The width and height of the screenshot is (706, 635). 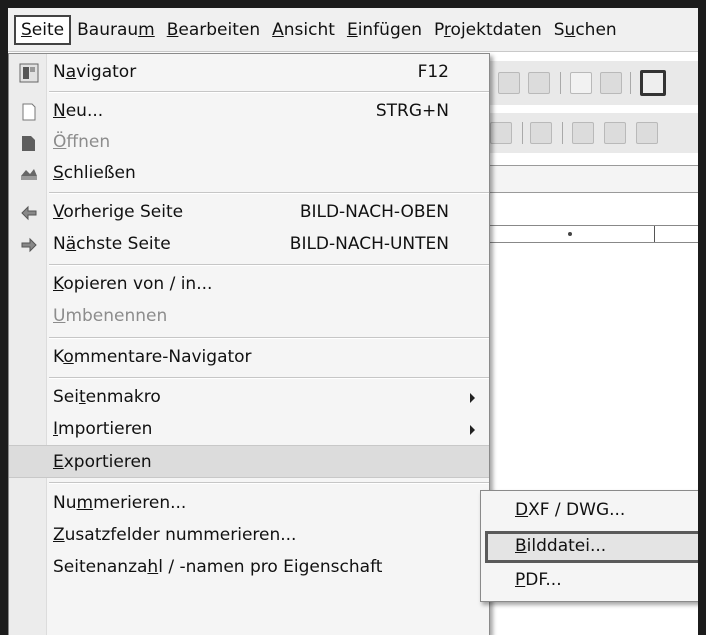 What do you see at coordinates (374, 212) in the screenshot?
I see `menu-item-shortcut: BILD-NACH-OBEN` at bounding box center [374, 212].